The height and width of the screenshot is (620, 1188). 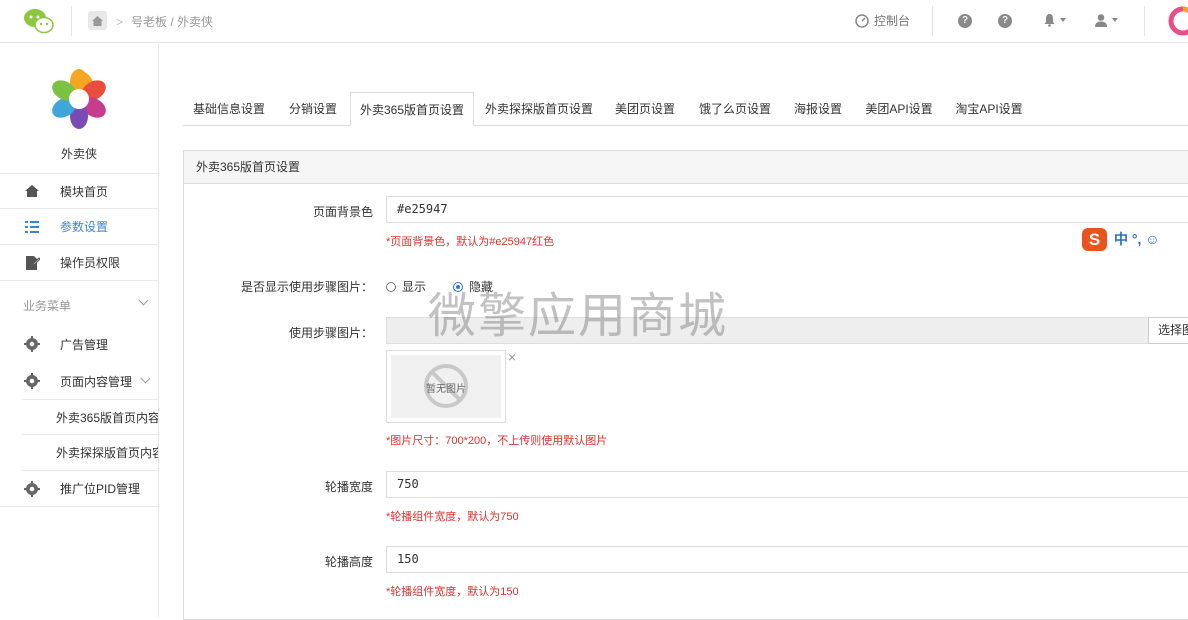 I want to click on sidebar-item-pid-management: 推广位PID管理, so click(x=79, y=489).